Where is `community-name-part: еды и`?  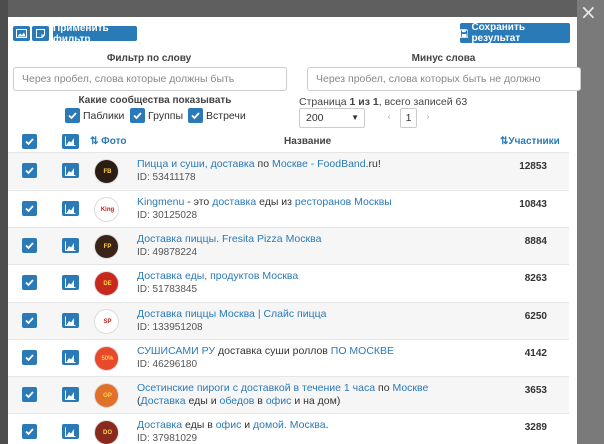
community-name-part: еды и is located at coordinates (202, 401).